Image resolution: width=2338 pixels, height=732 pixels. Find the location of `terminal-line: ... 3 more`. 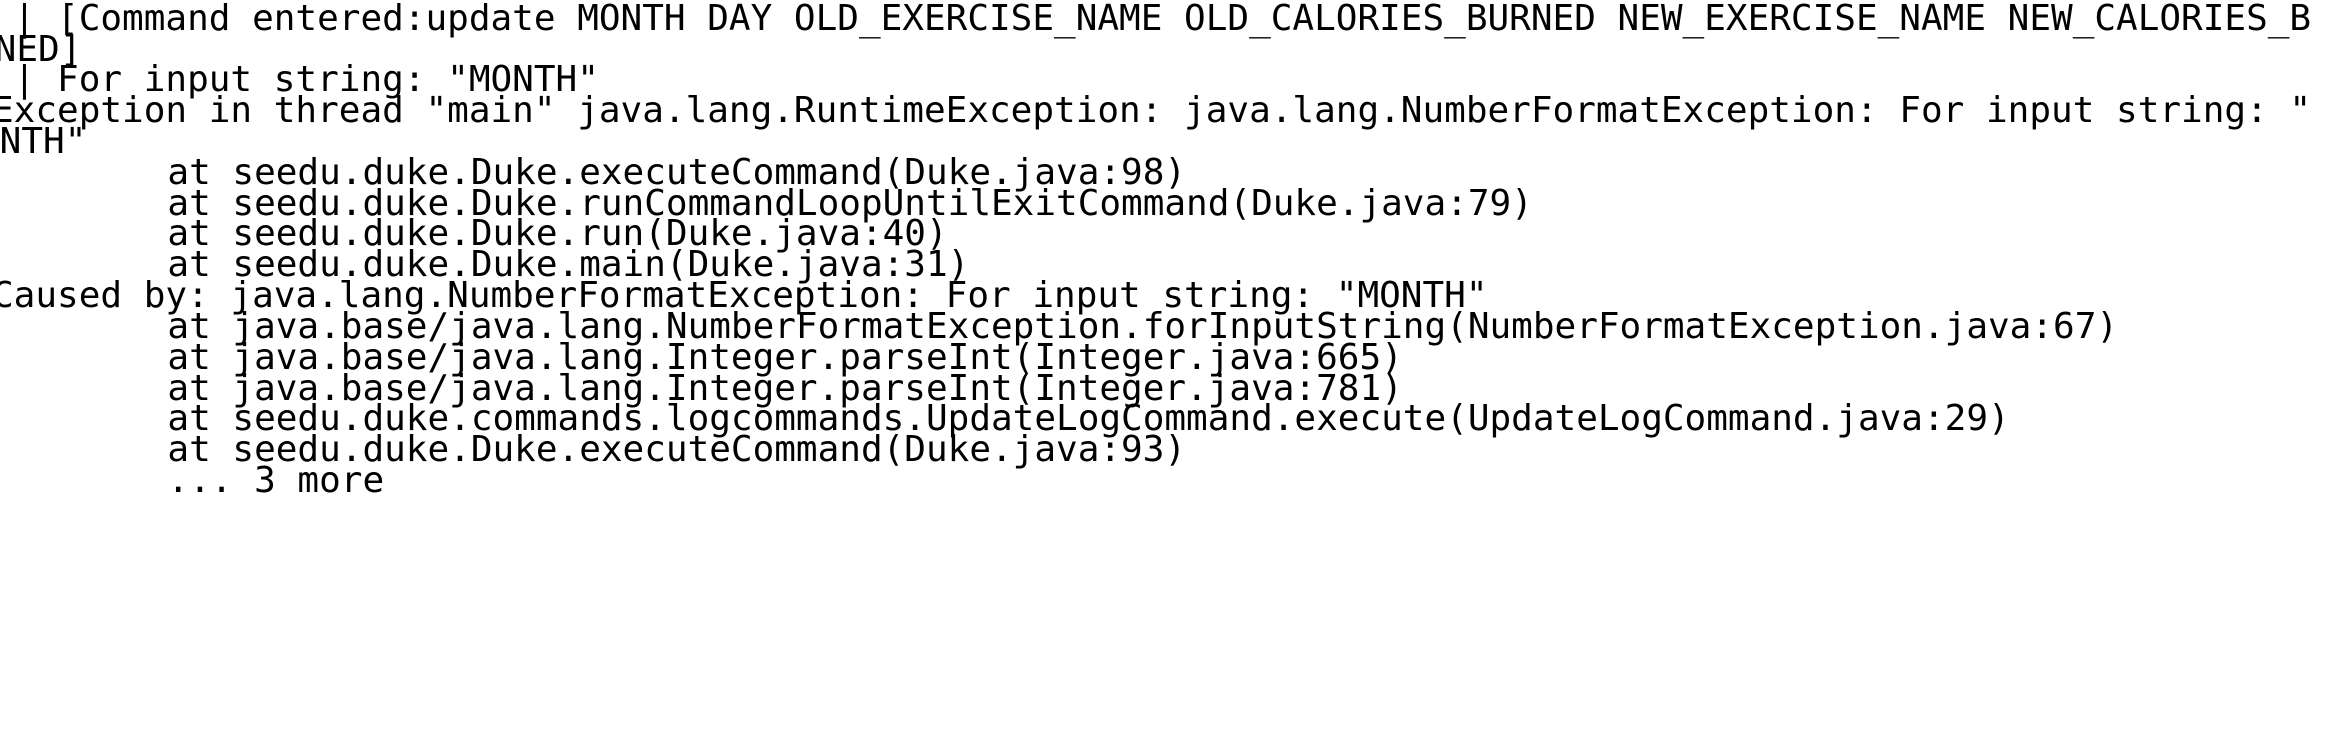

terminal-line: ... 3 more is located at coordinates (192, 480).